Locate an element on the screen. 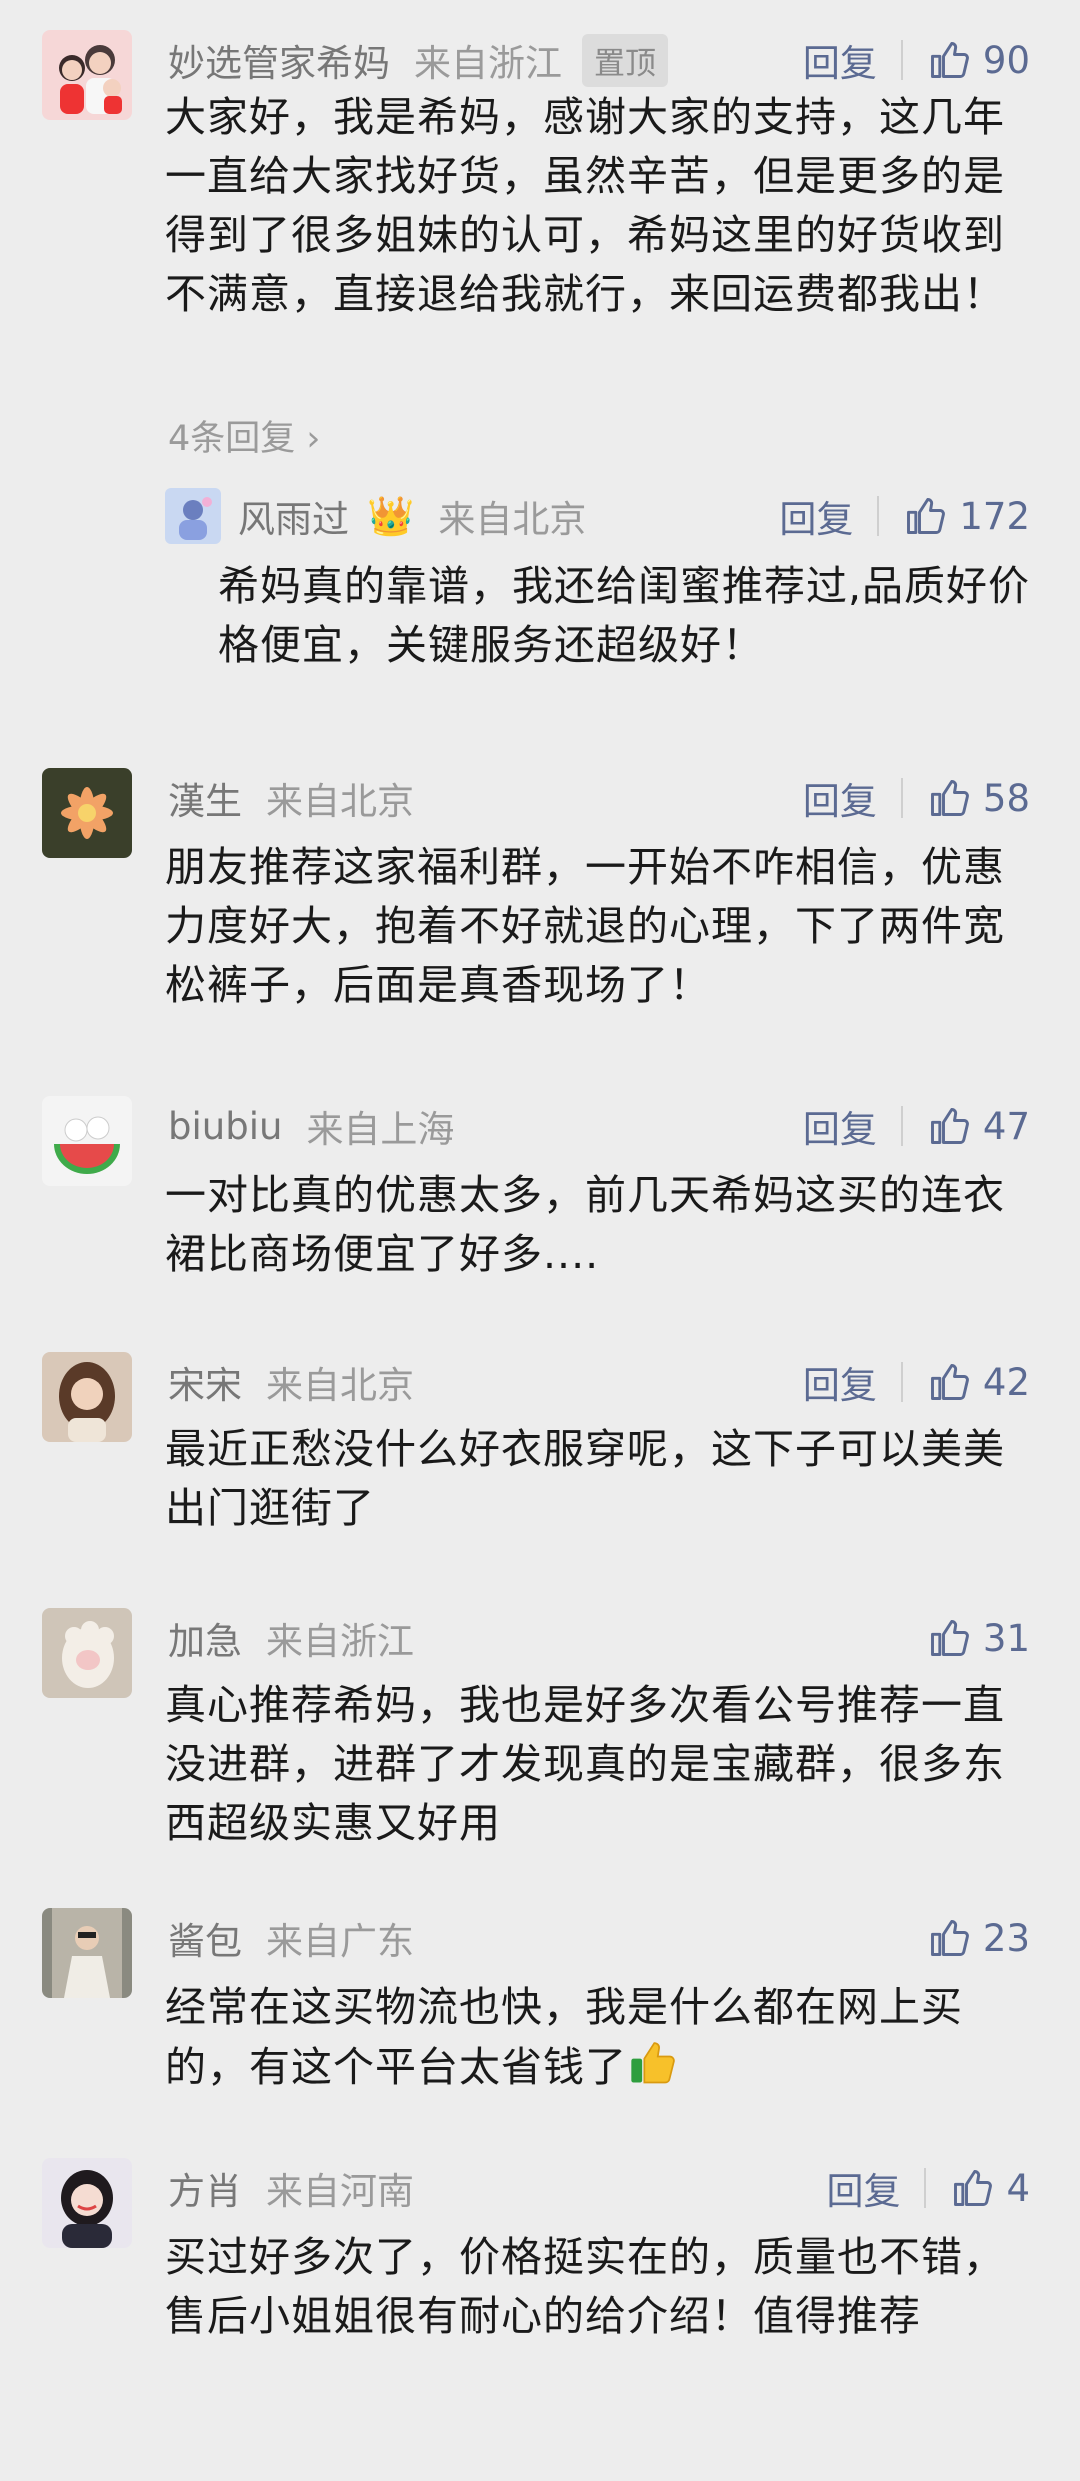  comment-meta: 漢生 来自北京 is located at coordinates (291, 798).